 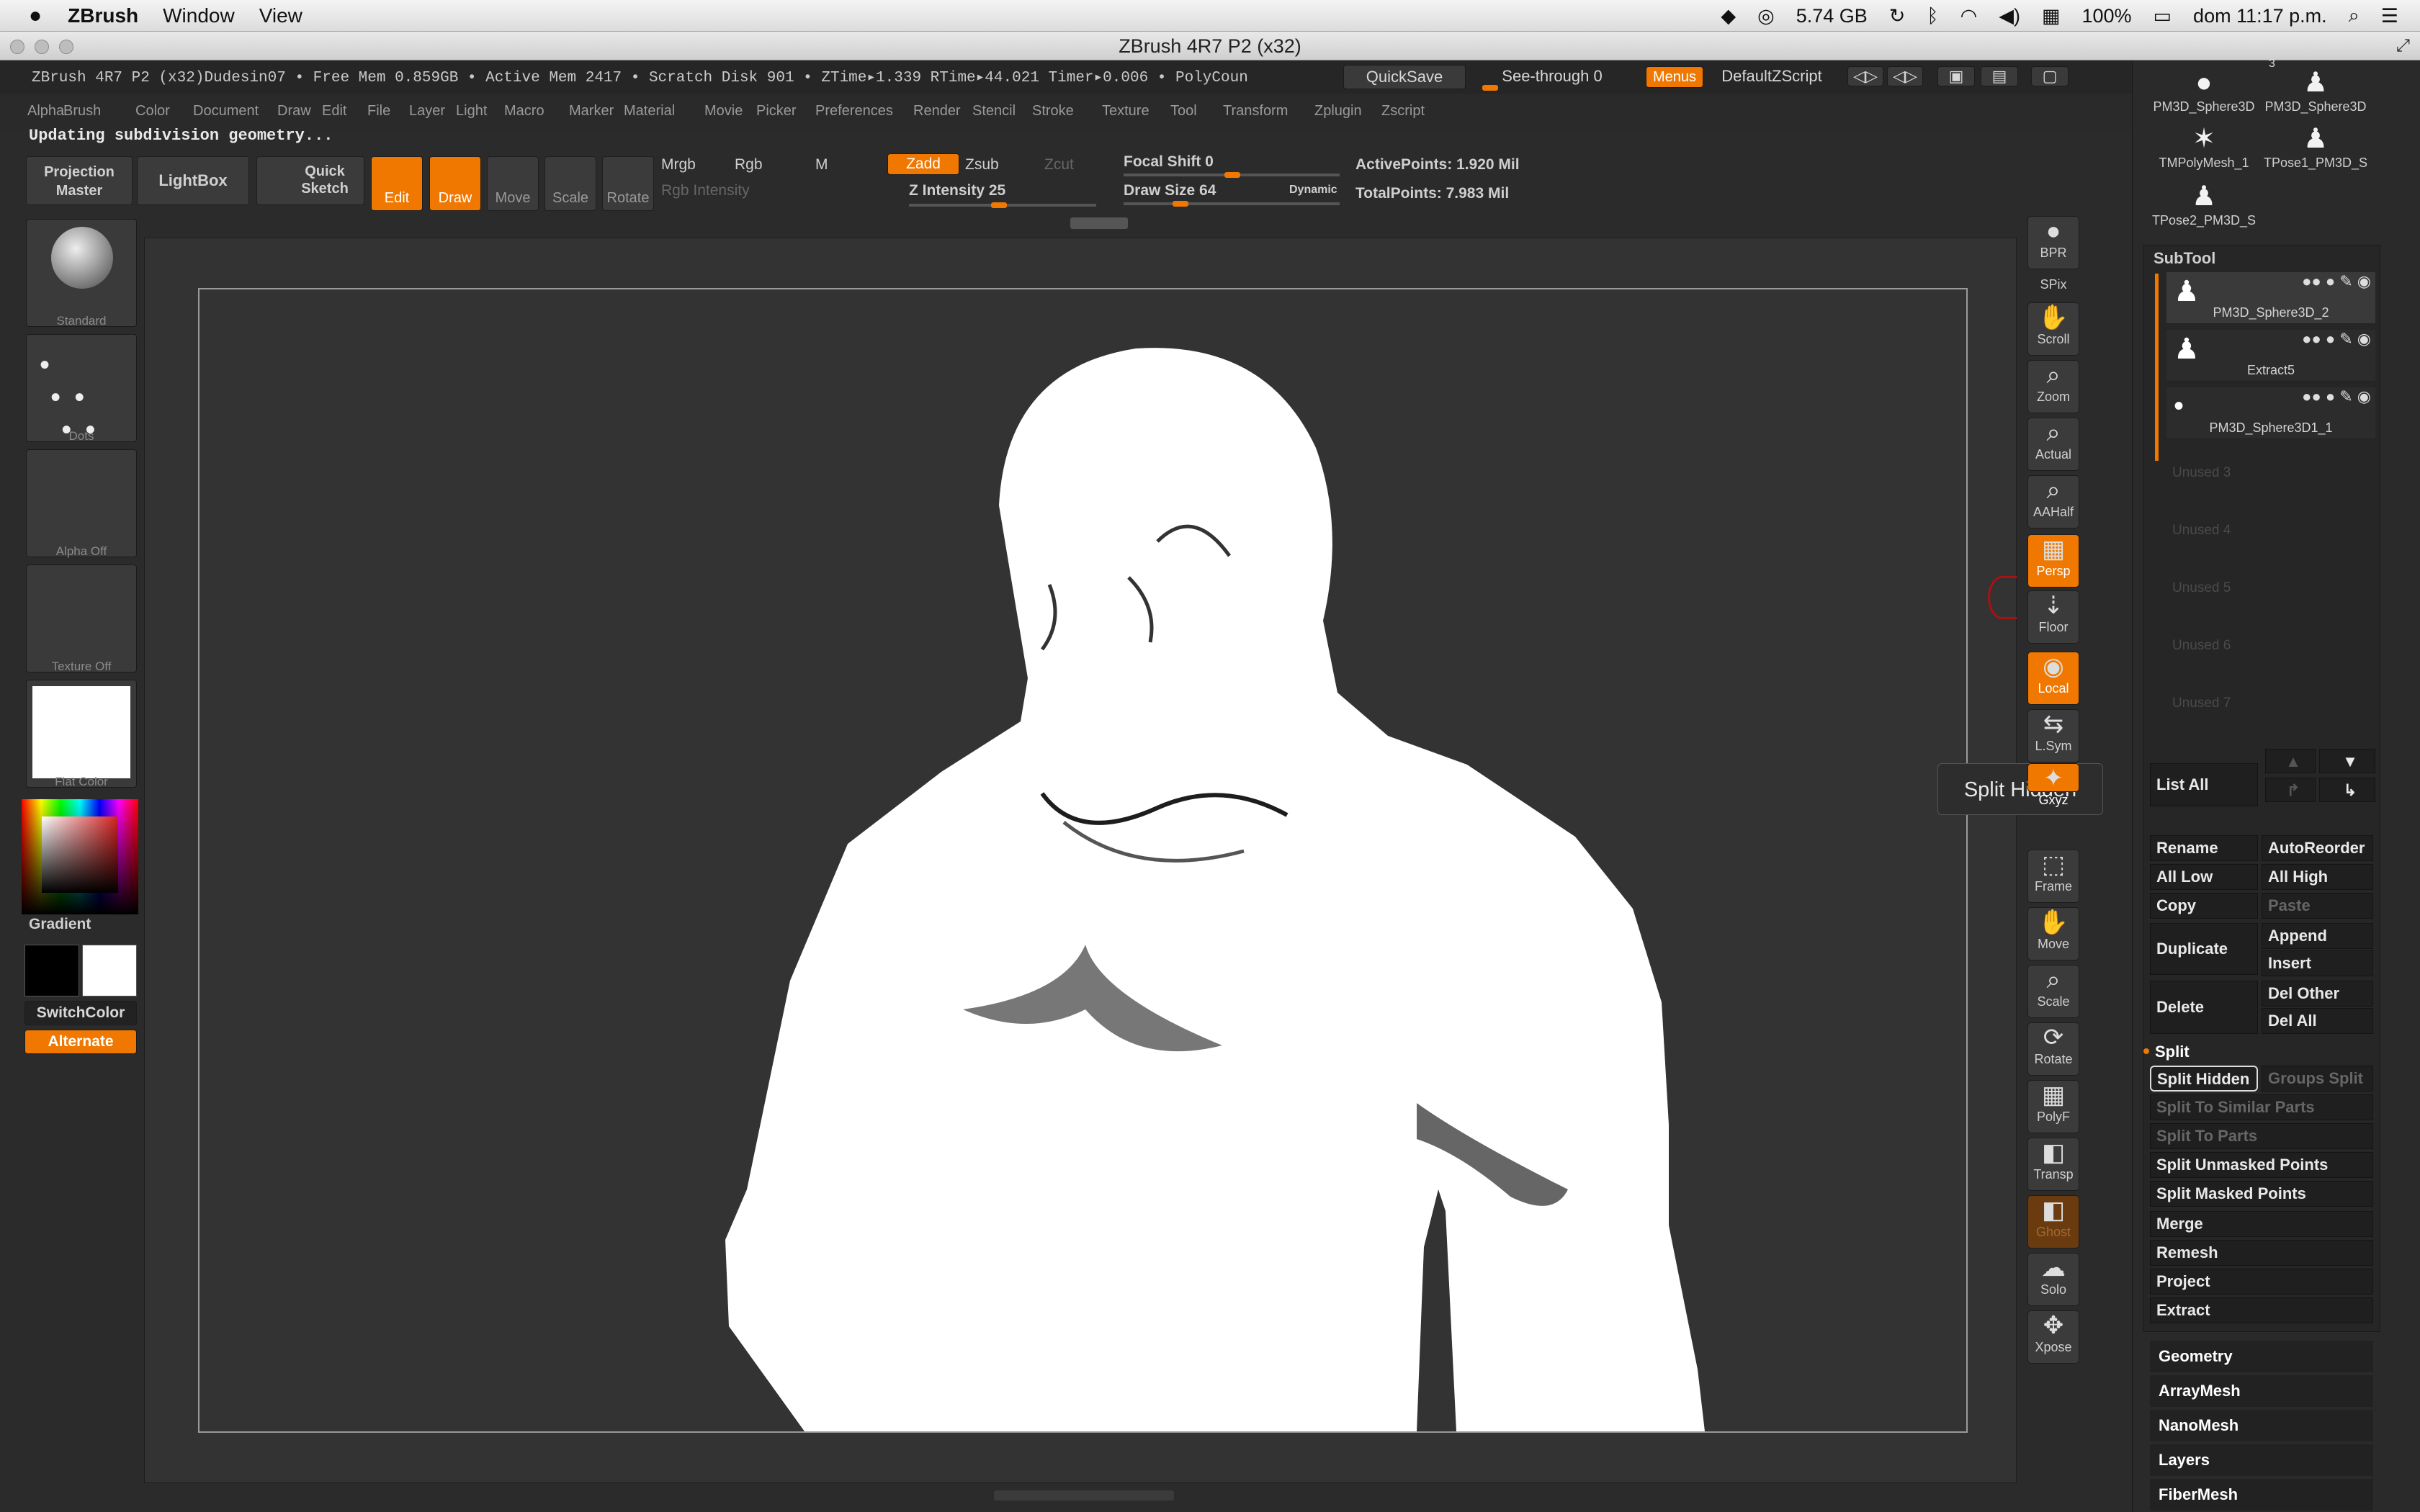 What do you see at coordinates (2261, 1253) in the screenshot?
I see `remesh-section: Remesh` at bounding box center [2261, 1253].